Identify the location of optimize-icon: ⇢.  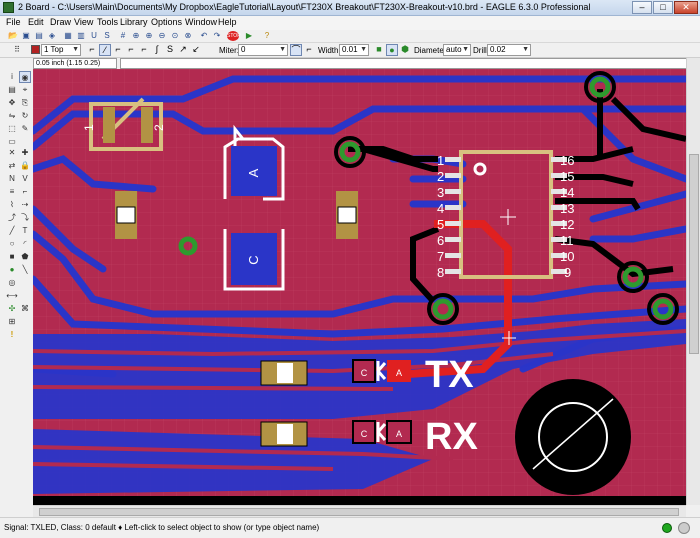
(25, 205).